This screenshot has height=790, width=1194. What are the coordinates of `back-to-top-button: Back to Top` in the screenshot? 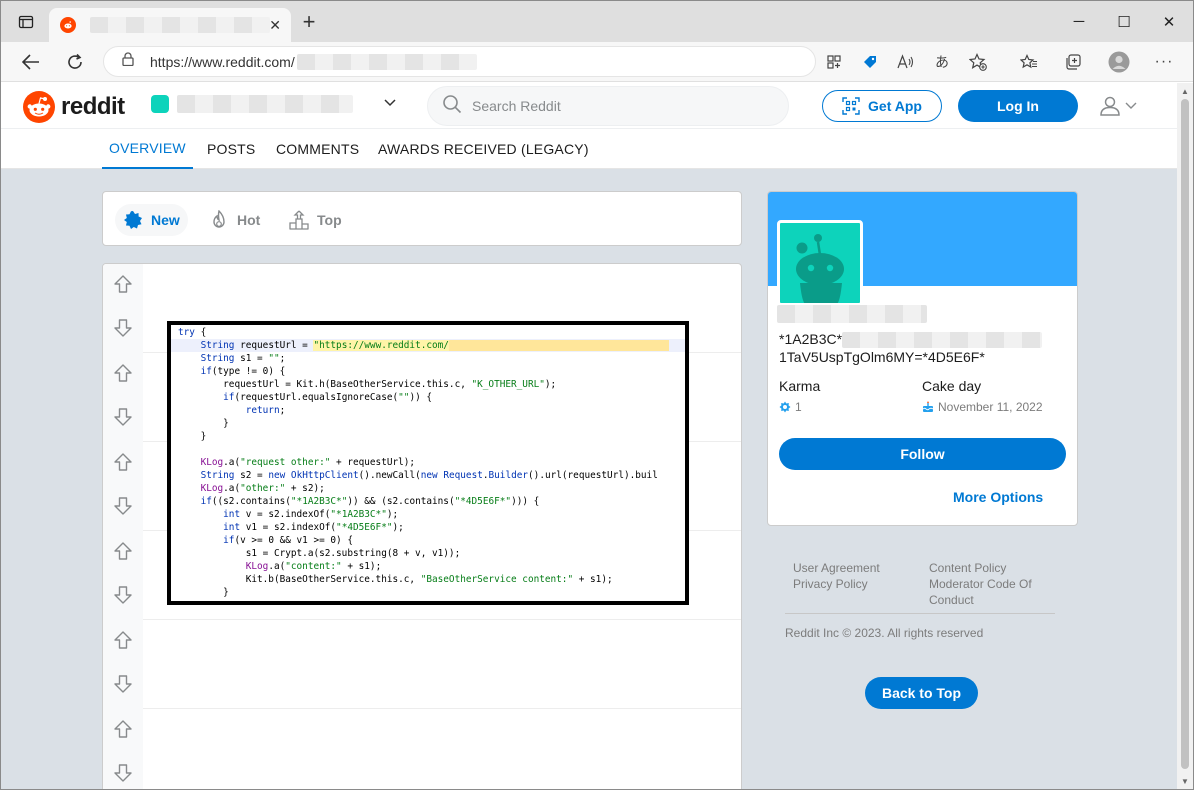 It's located at (921, 693).